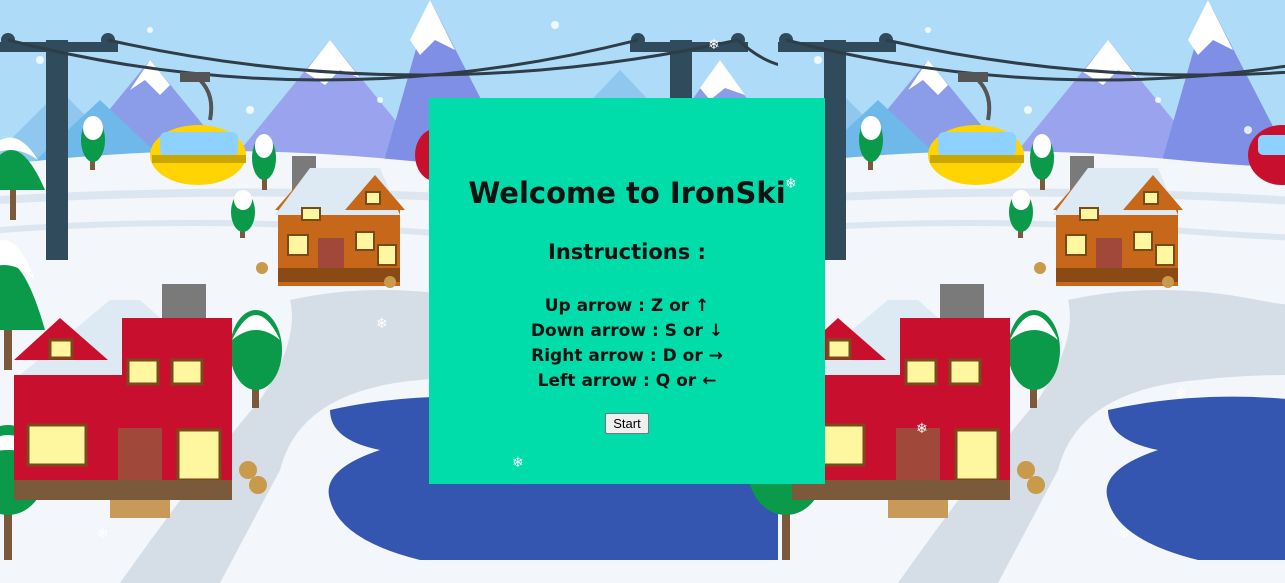  Describe the element at coordinates (627, 423) in the screenshot. I see `start-button: Start` at that location.